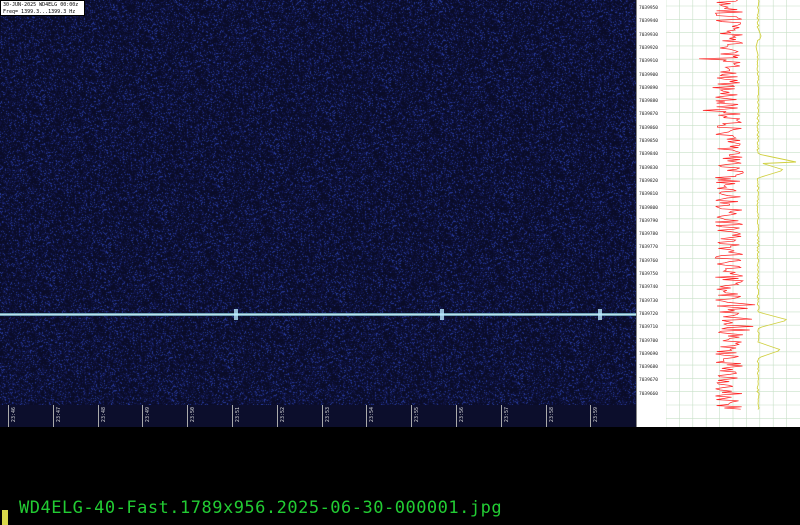 The image size is (800, 525). I want to click on frequency-label: 7039680, so click(648, 368).